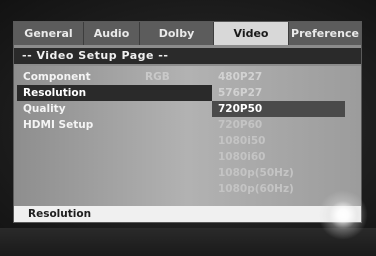 The image size is (376, 256). I want to click on menu-item-label: Resolution, so click(55, 93).